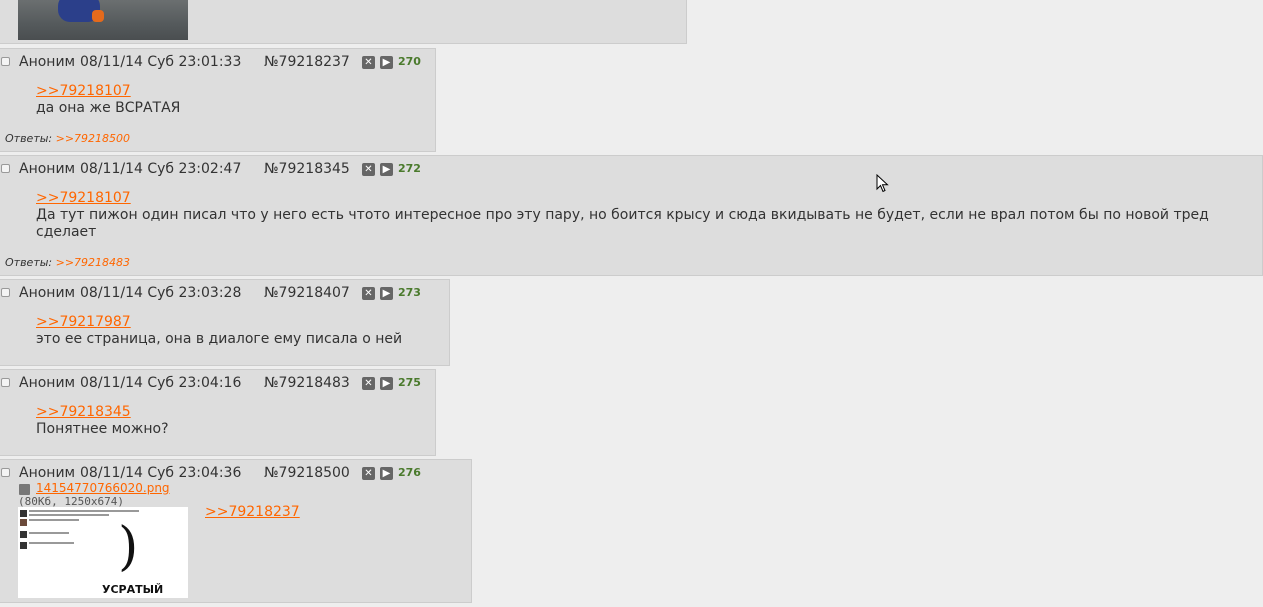 The height and width of the screenshot is (607, 1263). Describe the element at coordinates (343, 22) in the screenshot. I see `previous-post` at that location.